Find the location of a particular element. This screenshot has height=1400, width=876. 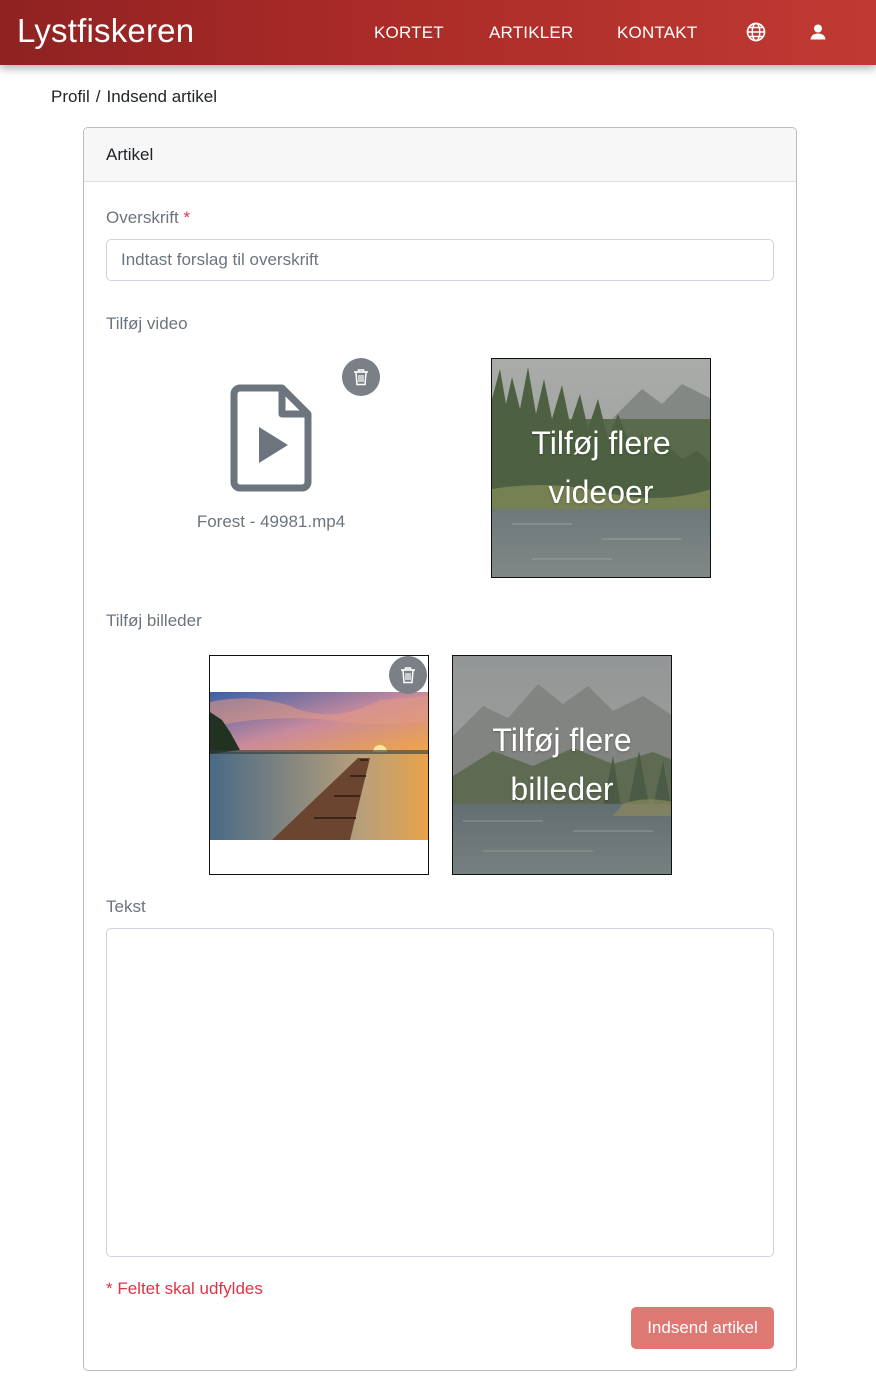

delete-image-button is located at coordinates (408, 675).